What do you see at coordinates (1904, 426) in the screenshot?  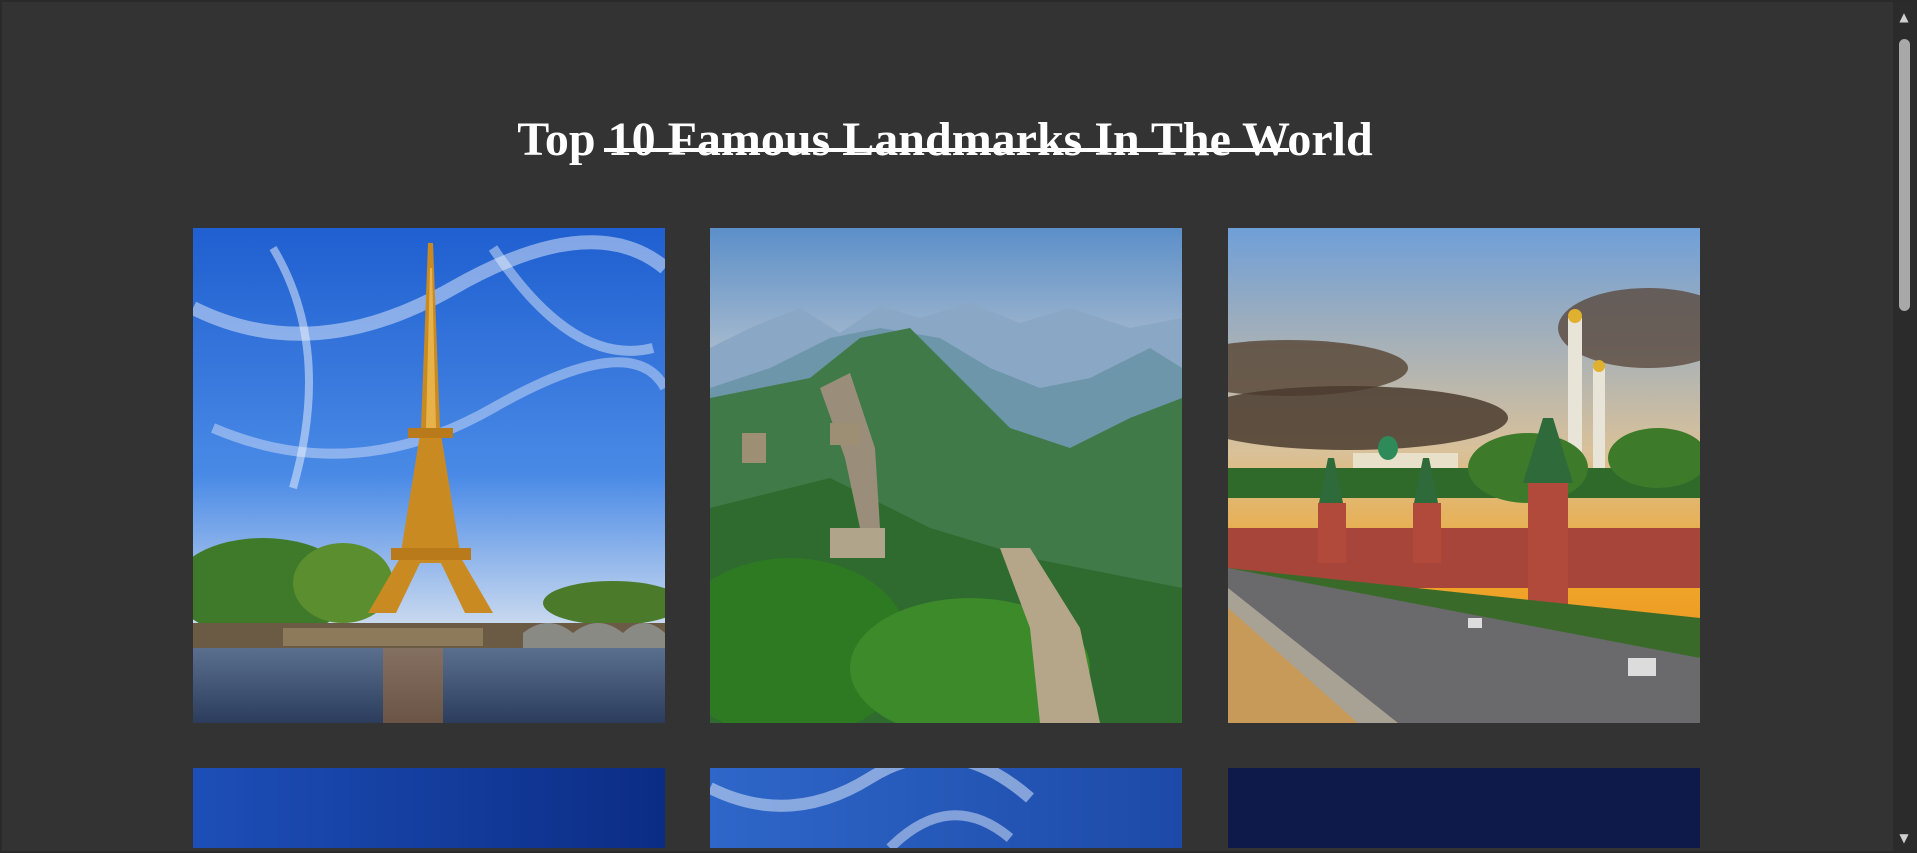 I see `vertical-scrollbar: ▲ ▼` at bounding box center [1904, 426].